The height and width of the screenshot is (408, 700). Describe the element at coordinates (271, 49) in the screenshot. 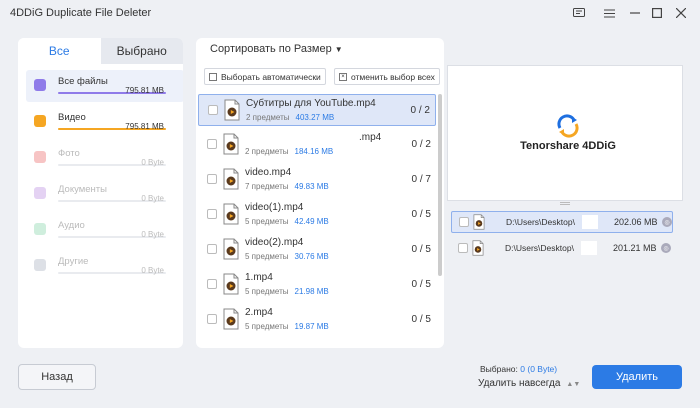

I see `sort-label: Сортировать по Размер` at that location.